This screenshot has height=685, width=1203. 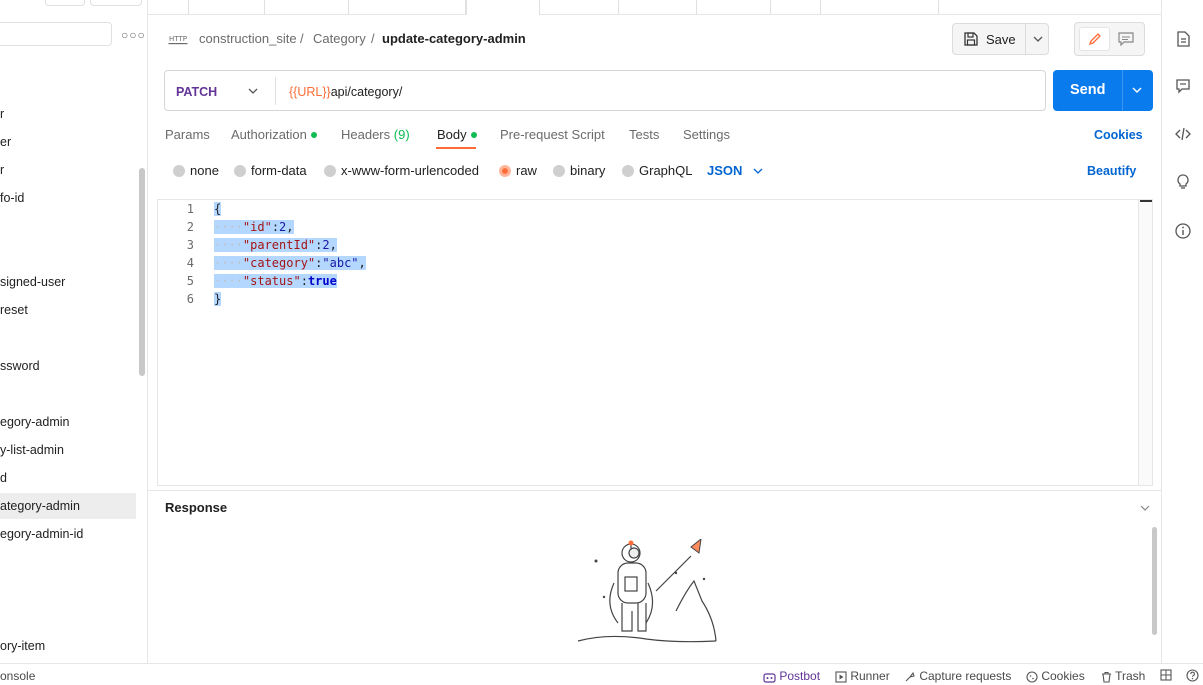 I want to click on save-button: Save, so click(x=1000, y=39).